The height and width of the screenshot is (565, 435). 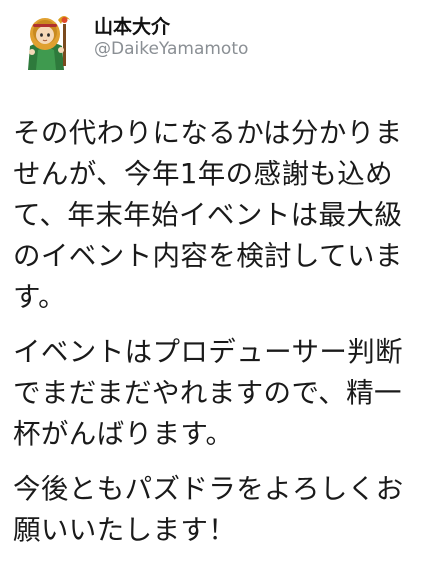 What do you see at coordinates (40, 297) in the screenshot?
I see `text-line: す。` at bounding box center [40, 297].